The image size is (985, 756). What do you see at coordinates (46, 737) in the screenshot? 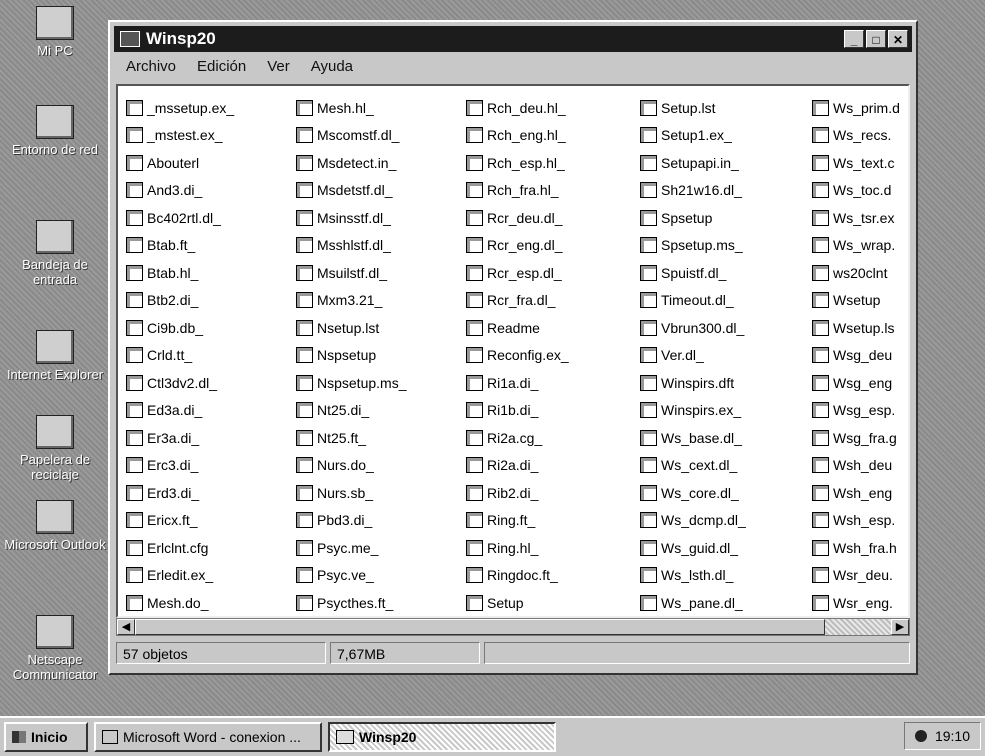
I see `start-button: Inicio` at bounding box center [46, 737].